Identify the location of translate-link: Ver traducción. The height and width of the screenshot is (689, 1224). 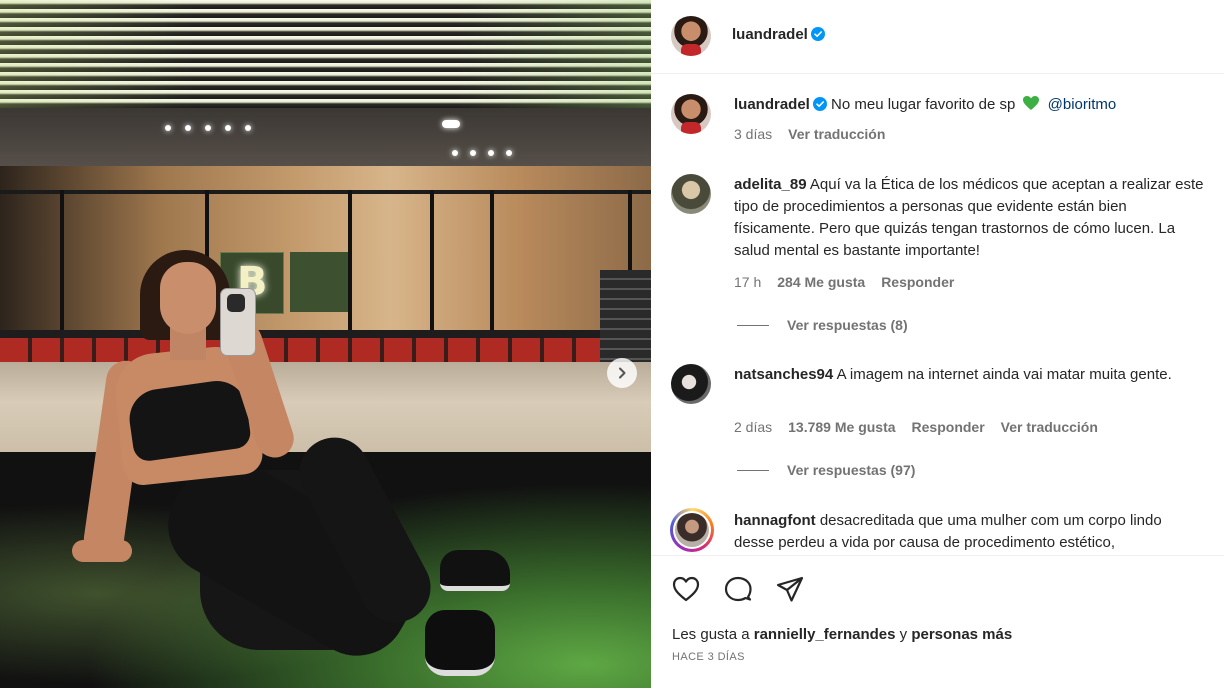
(1049, 427).